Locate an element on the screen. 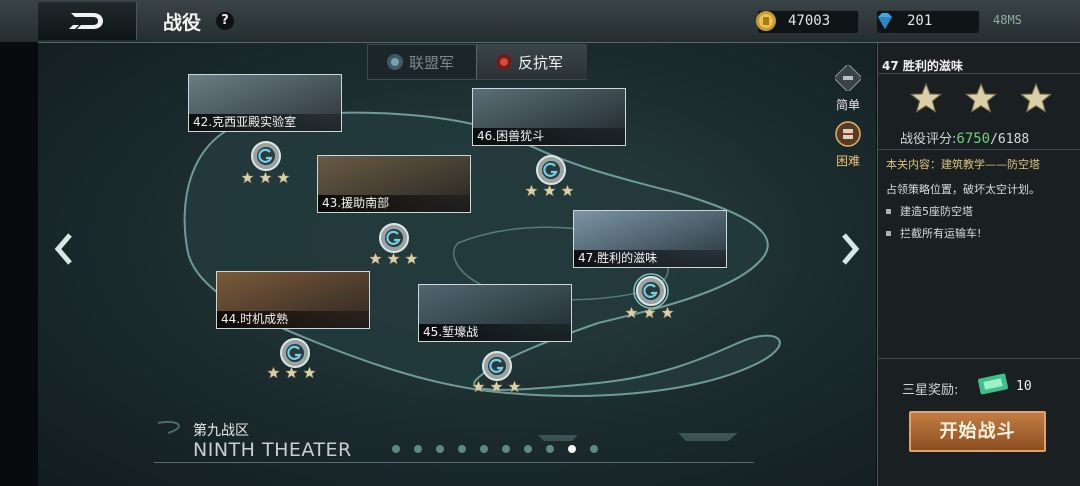  start-battle-button: 开始战斗 is located at coordinates (977, 431).